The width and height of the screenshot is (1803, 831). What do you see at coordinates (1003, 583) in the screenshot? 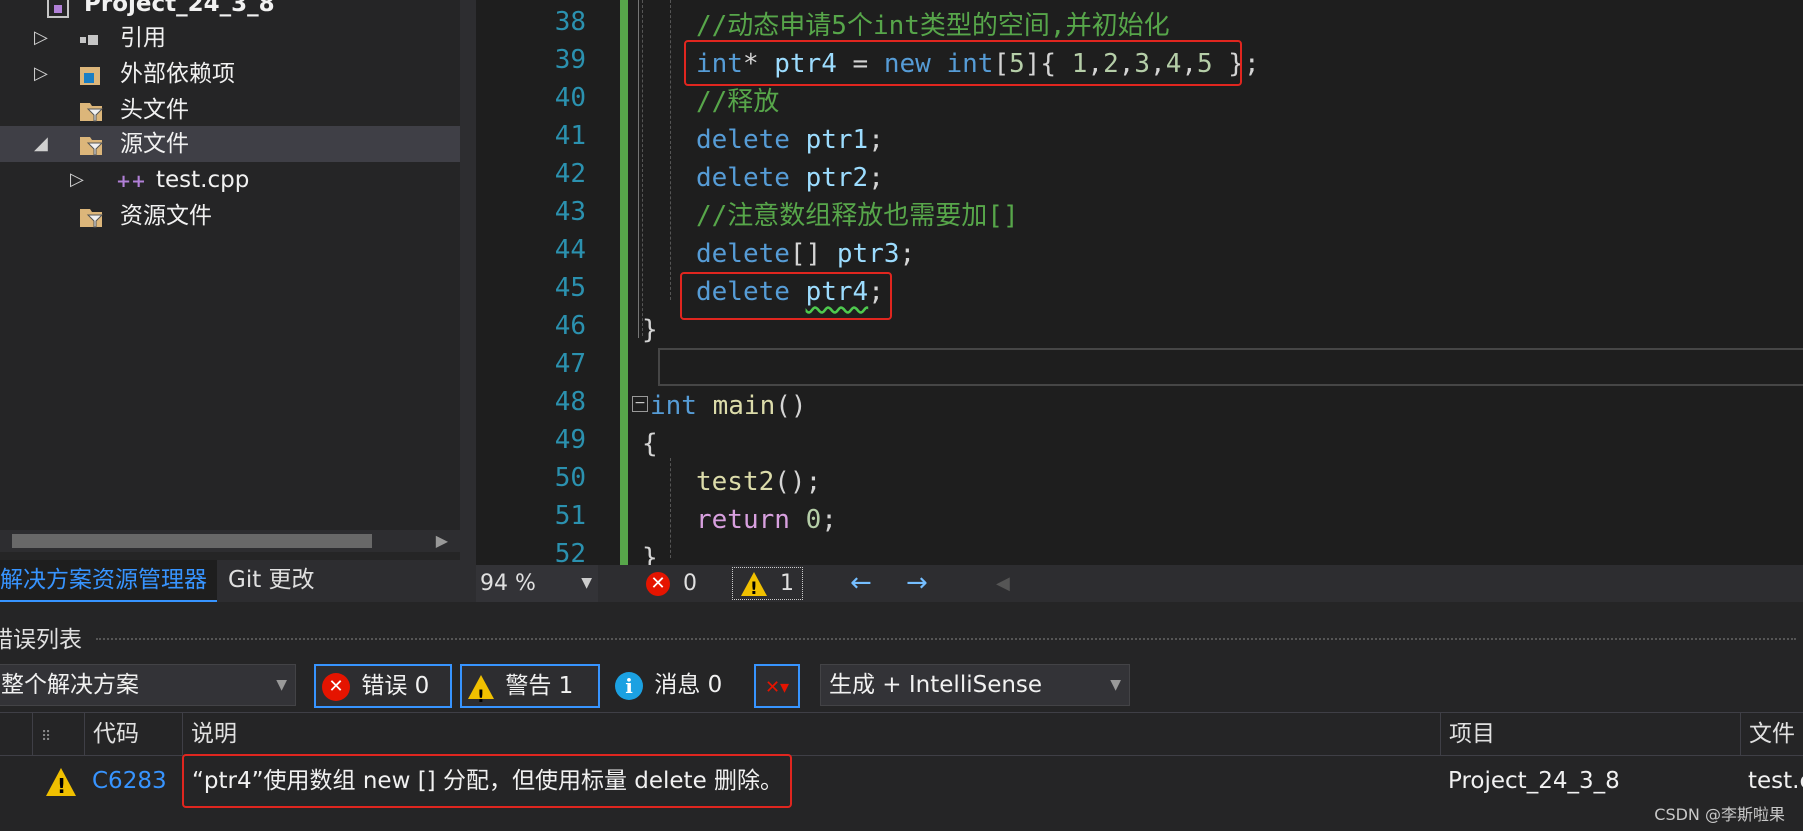
I see `scroll-left-icon: ◀` at bounding box center [1003, 583].